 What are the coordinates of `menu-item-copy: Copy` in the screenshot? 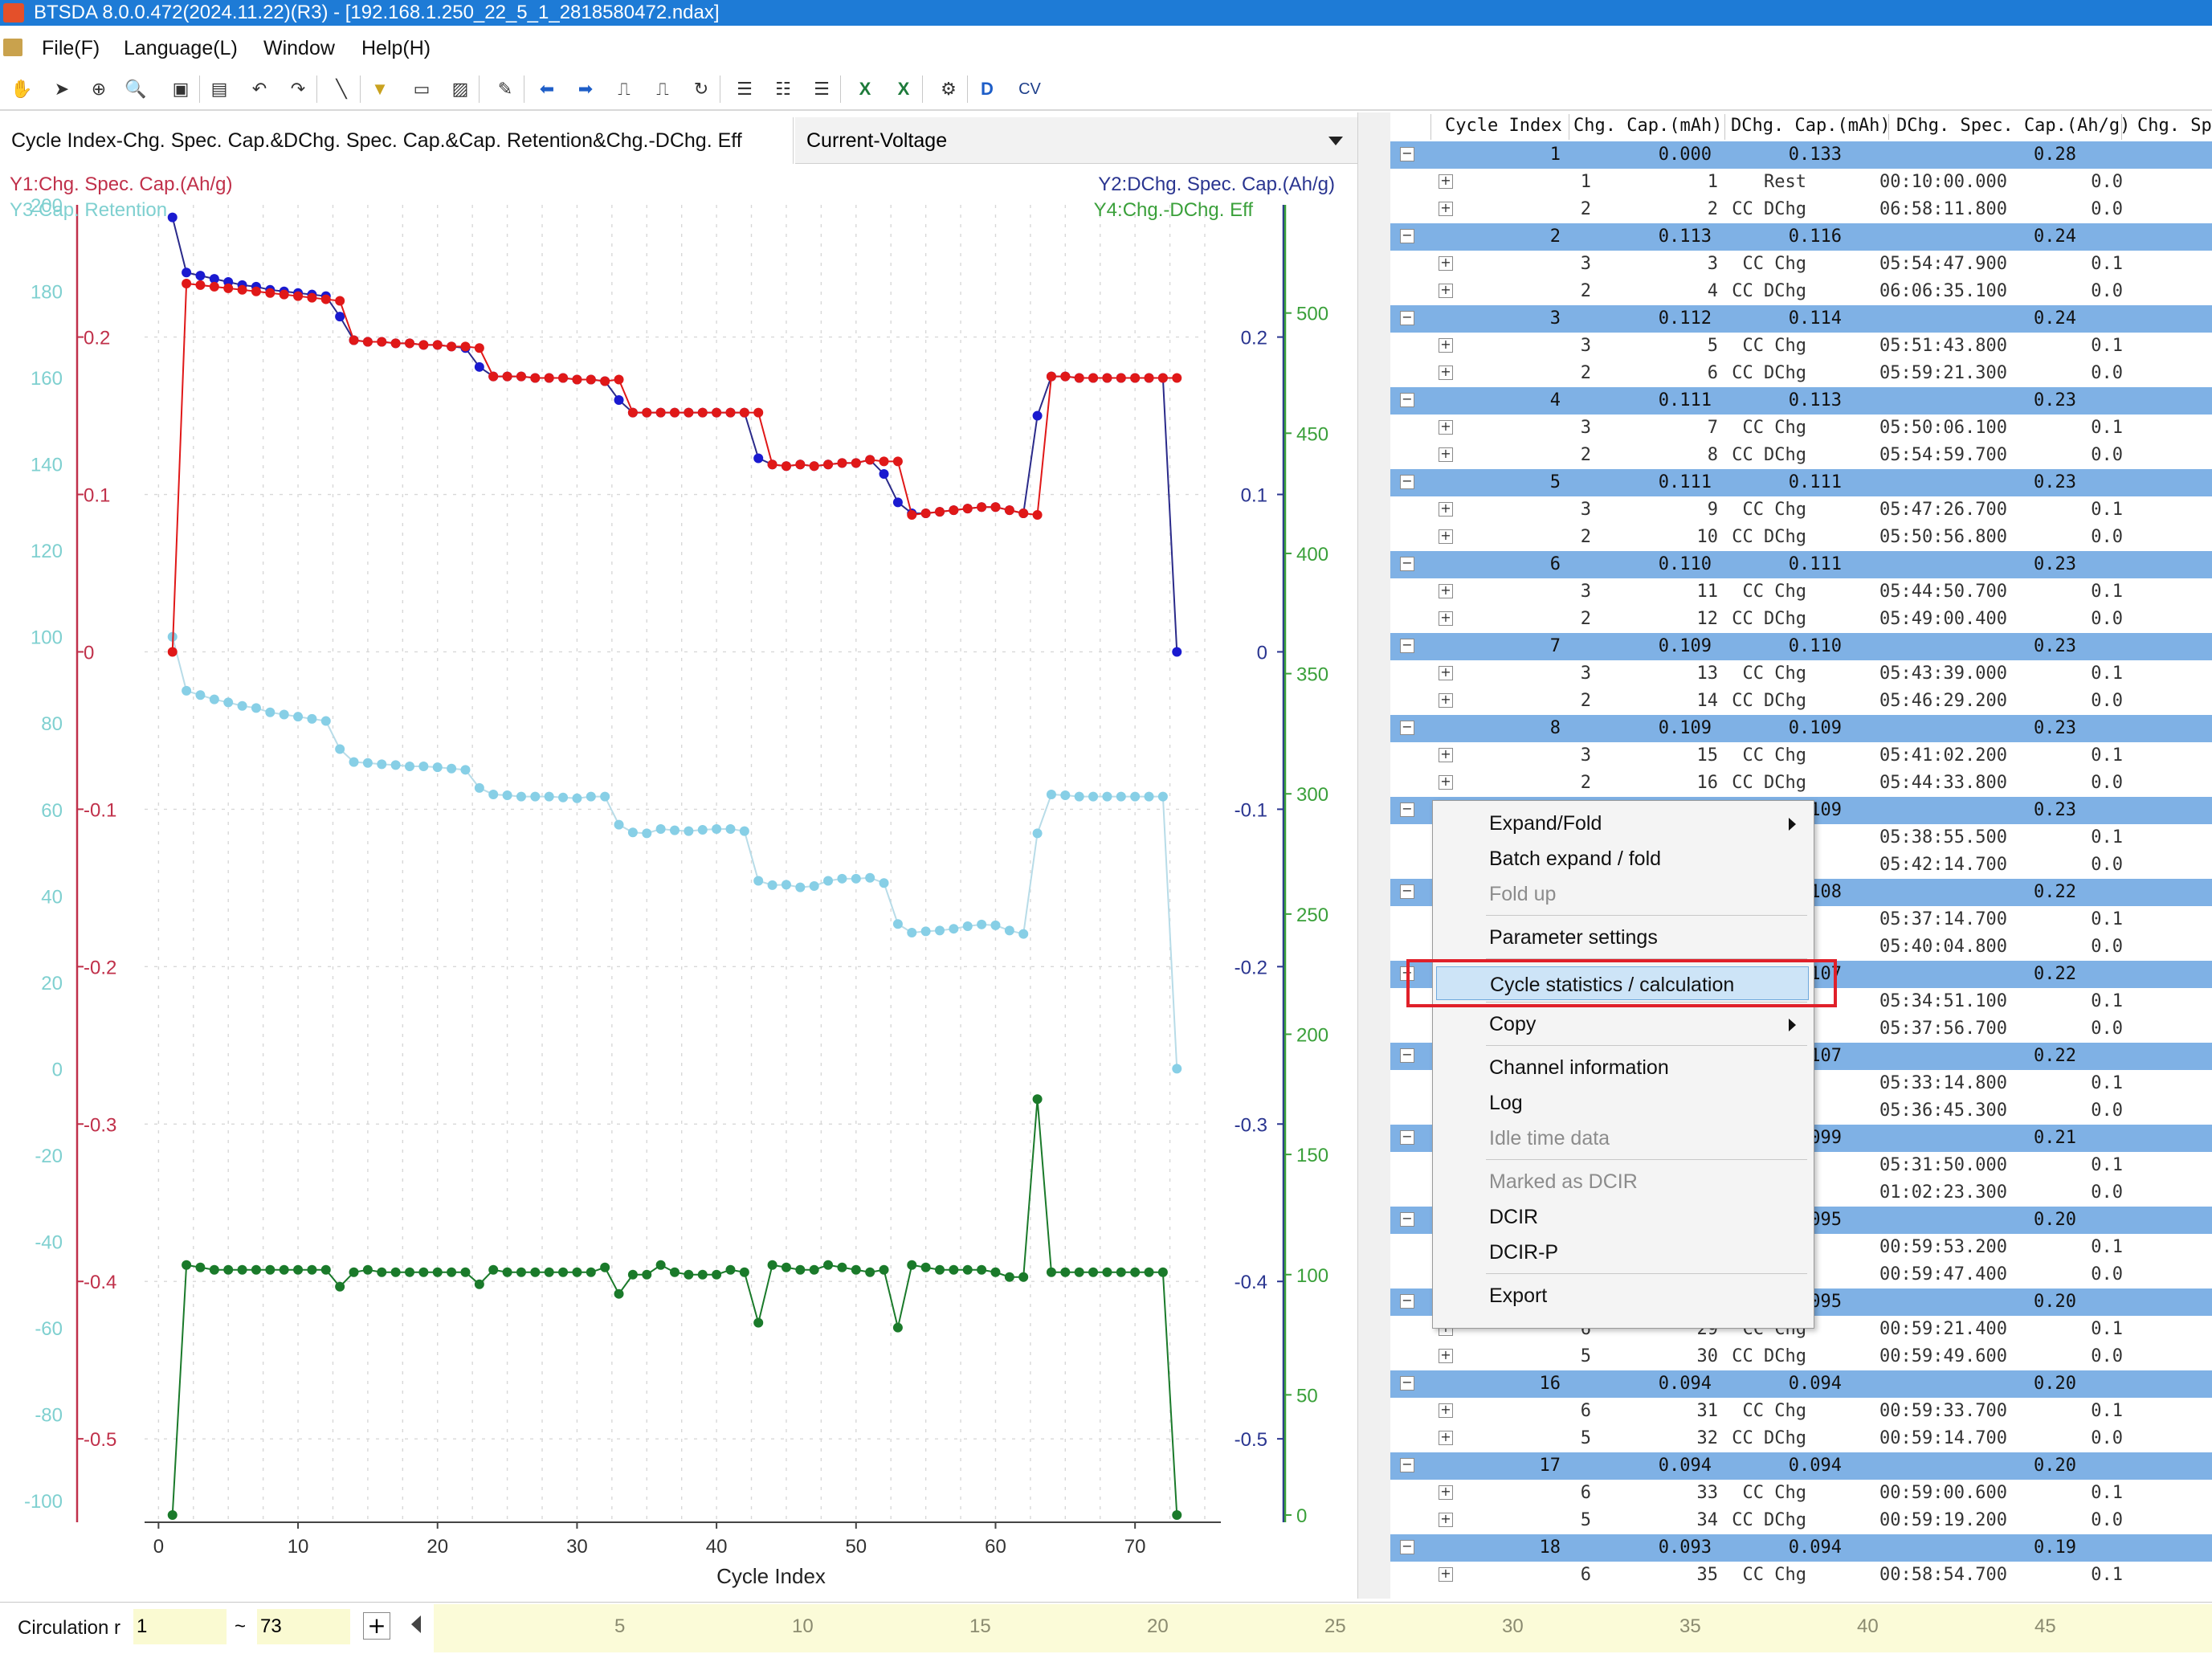 It's located at (1623, 1023).